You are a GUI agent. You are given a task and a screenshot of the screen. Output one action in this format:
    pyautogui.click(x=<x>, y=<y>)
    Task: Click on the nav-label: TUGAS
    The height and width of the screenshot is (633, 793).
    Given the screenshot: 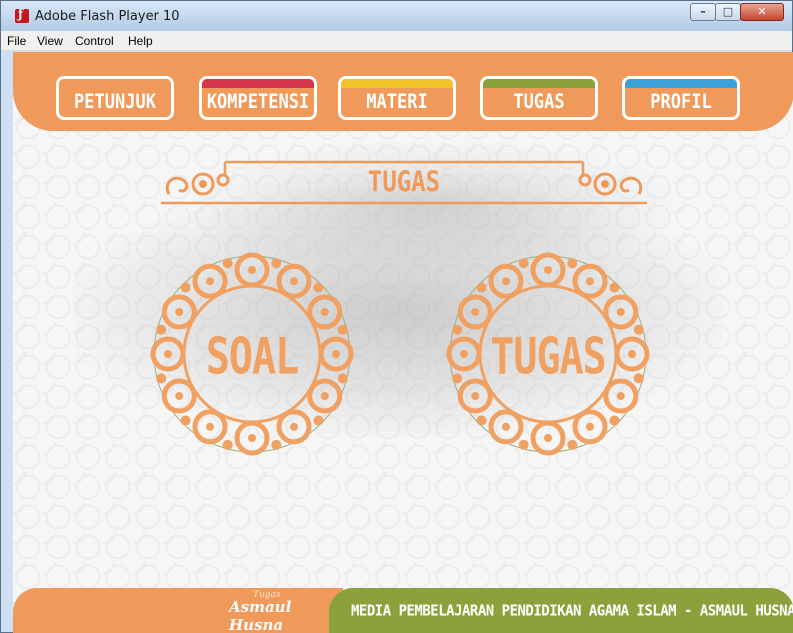 What is the action you would take?
    pyautogui.click(x=539, y=102)
    